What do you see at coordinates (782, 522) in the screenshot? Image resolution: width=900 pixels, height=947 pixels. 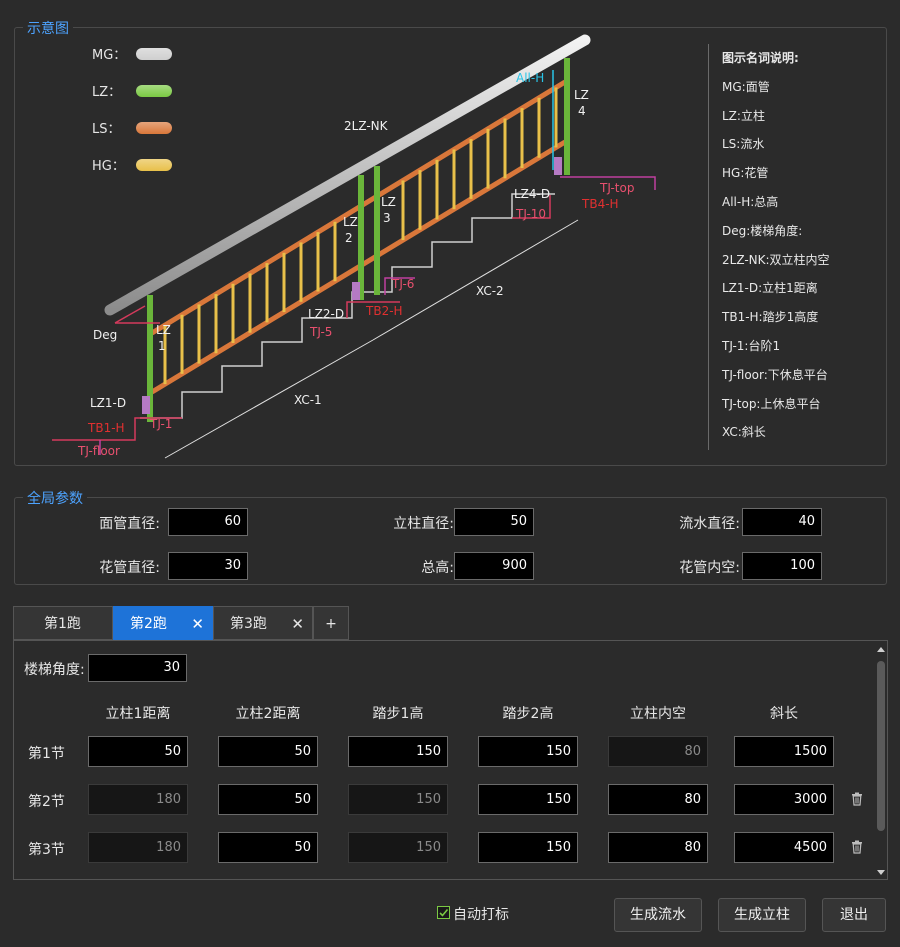 I see `global-param-input: 40` at bounding box center [782, 522].